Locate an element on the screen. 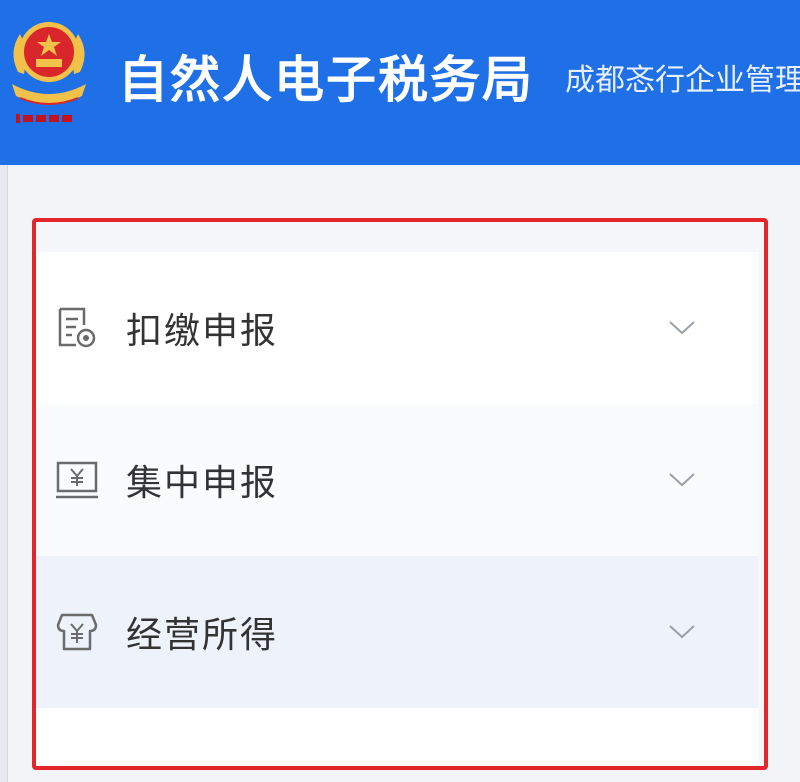 The width and height of the screenshot is (800, 782). app-title: 自然人电子税务局 is located at coordinates (326, 80).